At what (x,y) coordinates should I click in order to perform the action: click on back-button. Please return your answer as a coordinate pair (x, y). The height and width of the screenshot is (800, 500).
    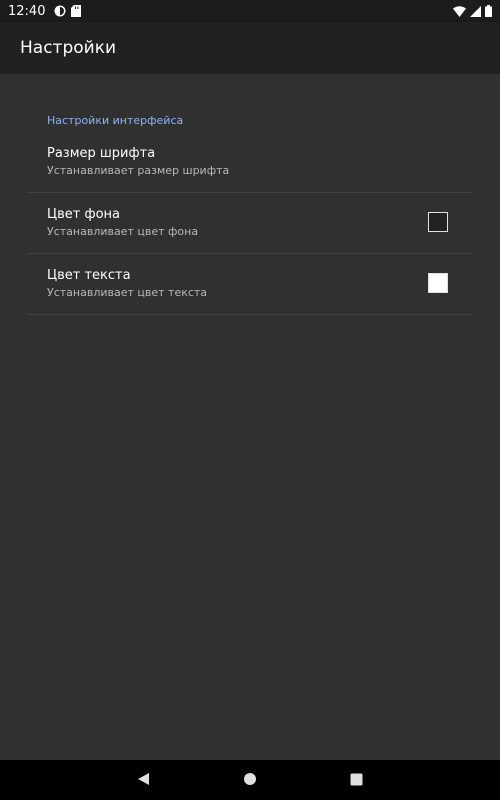
    Looking at the image, I should click on (143, 780).